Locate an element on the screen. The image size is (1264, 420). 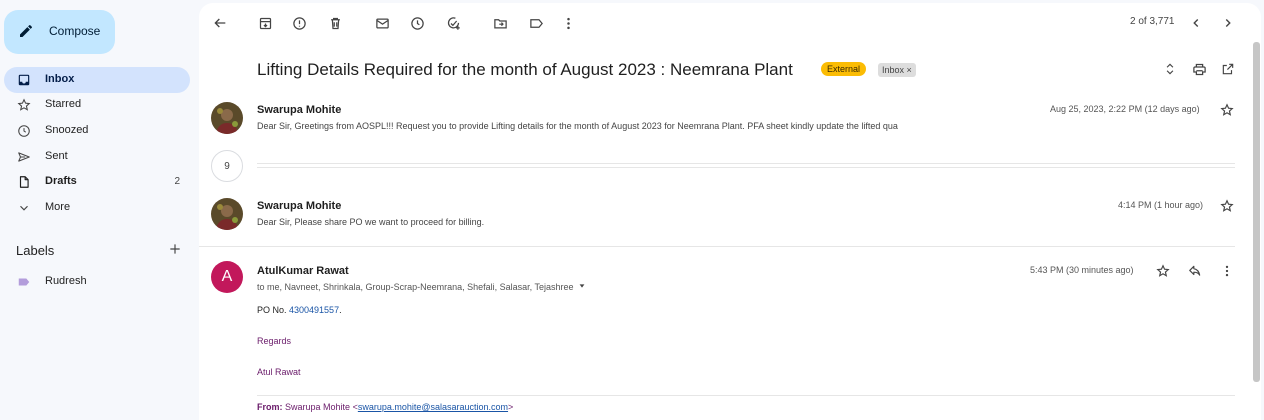
older-button is located at coordinates (1228, 23).